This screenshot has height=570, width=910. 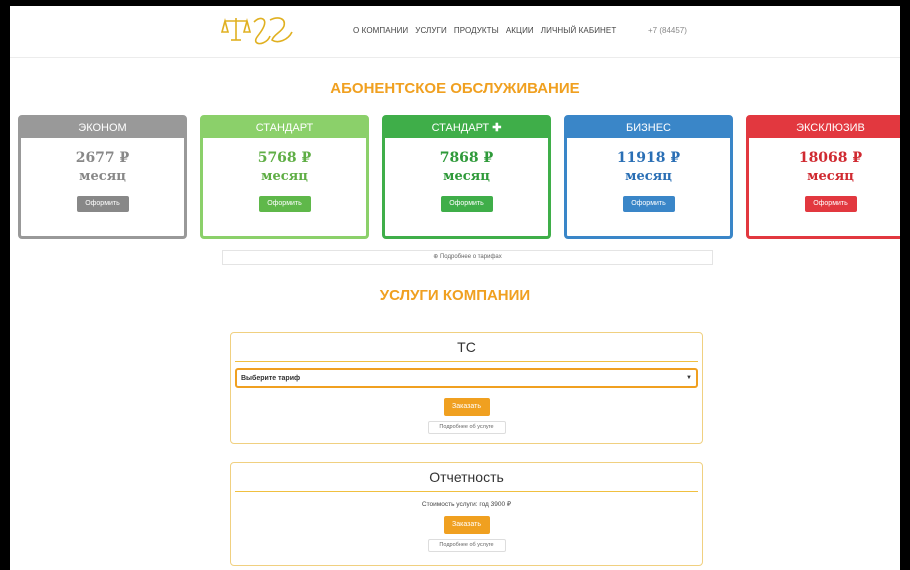 I want to click on service-title: Отчетность, so click(x=466, y=477).